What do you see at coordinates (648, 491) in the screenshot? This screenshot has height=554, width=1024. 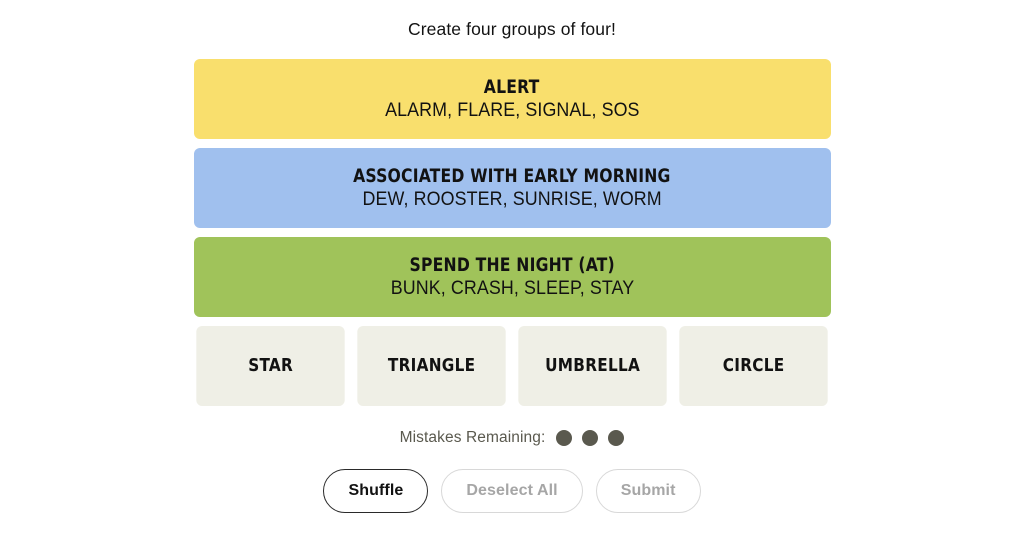 I see `submit-button: Submit` at bounding box center [648, 491].